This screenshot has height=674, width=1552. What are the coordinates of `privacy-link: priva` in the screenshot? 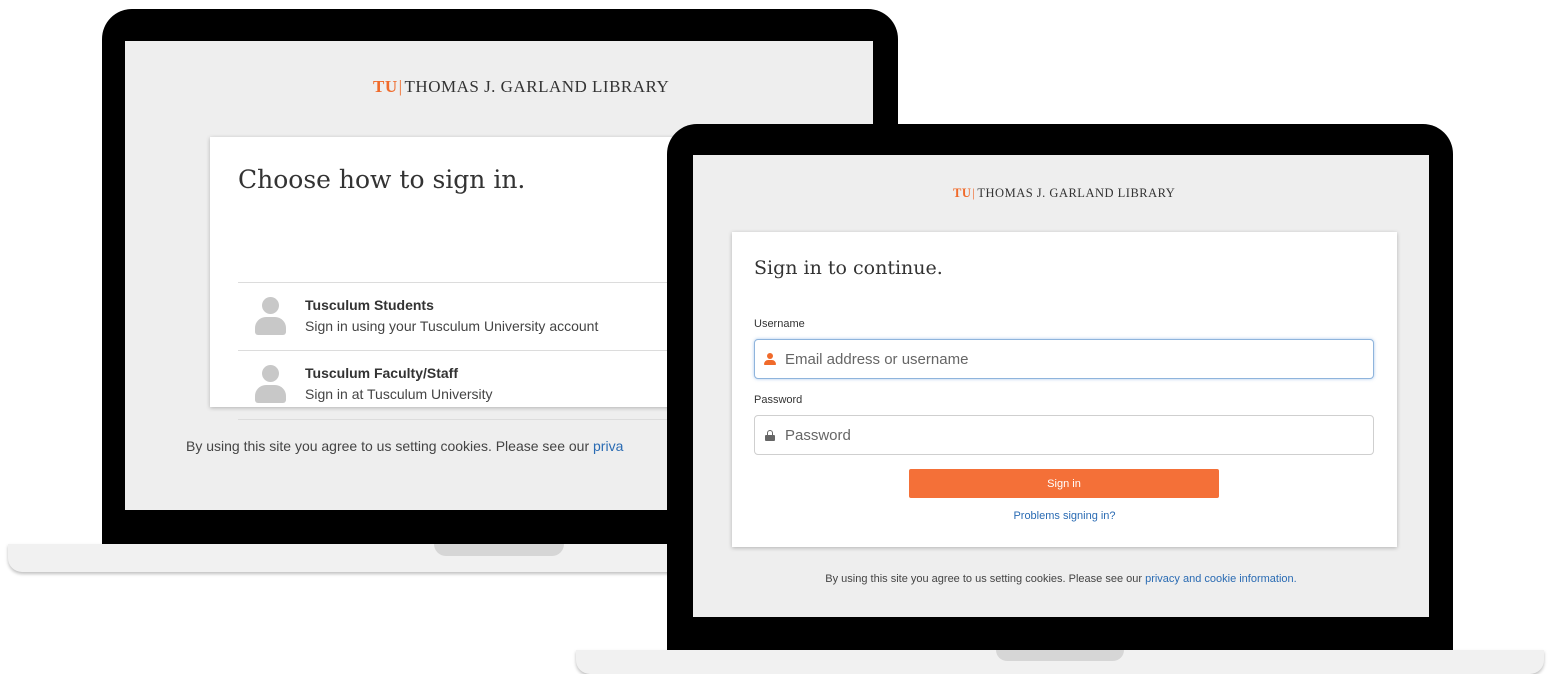 It's located at (608, 446).